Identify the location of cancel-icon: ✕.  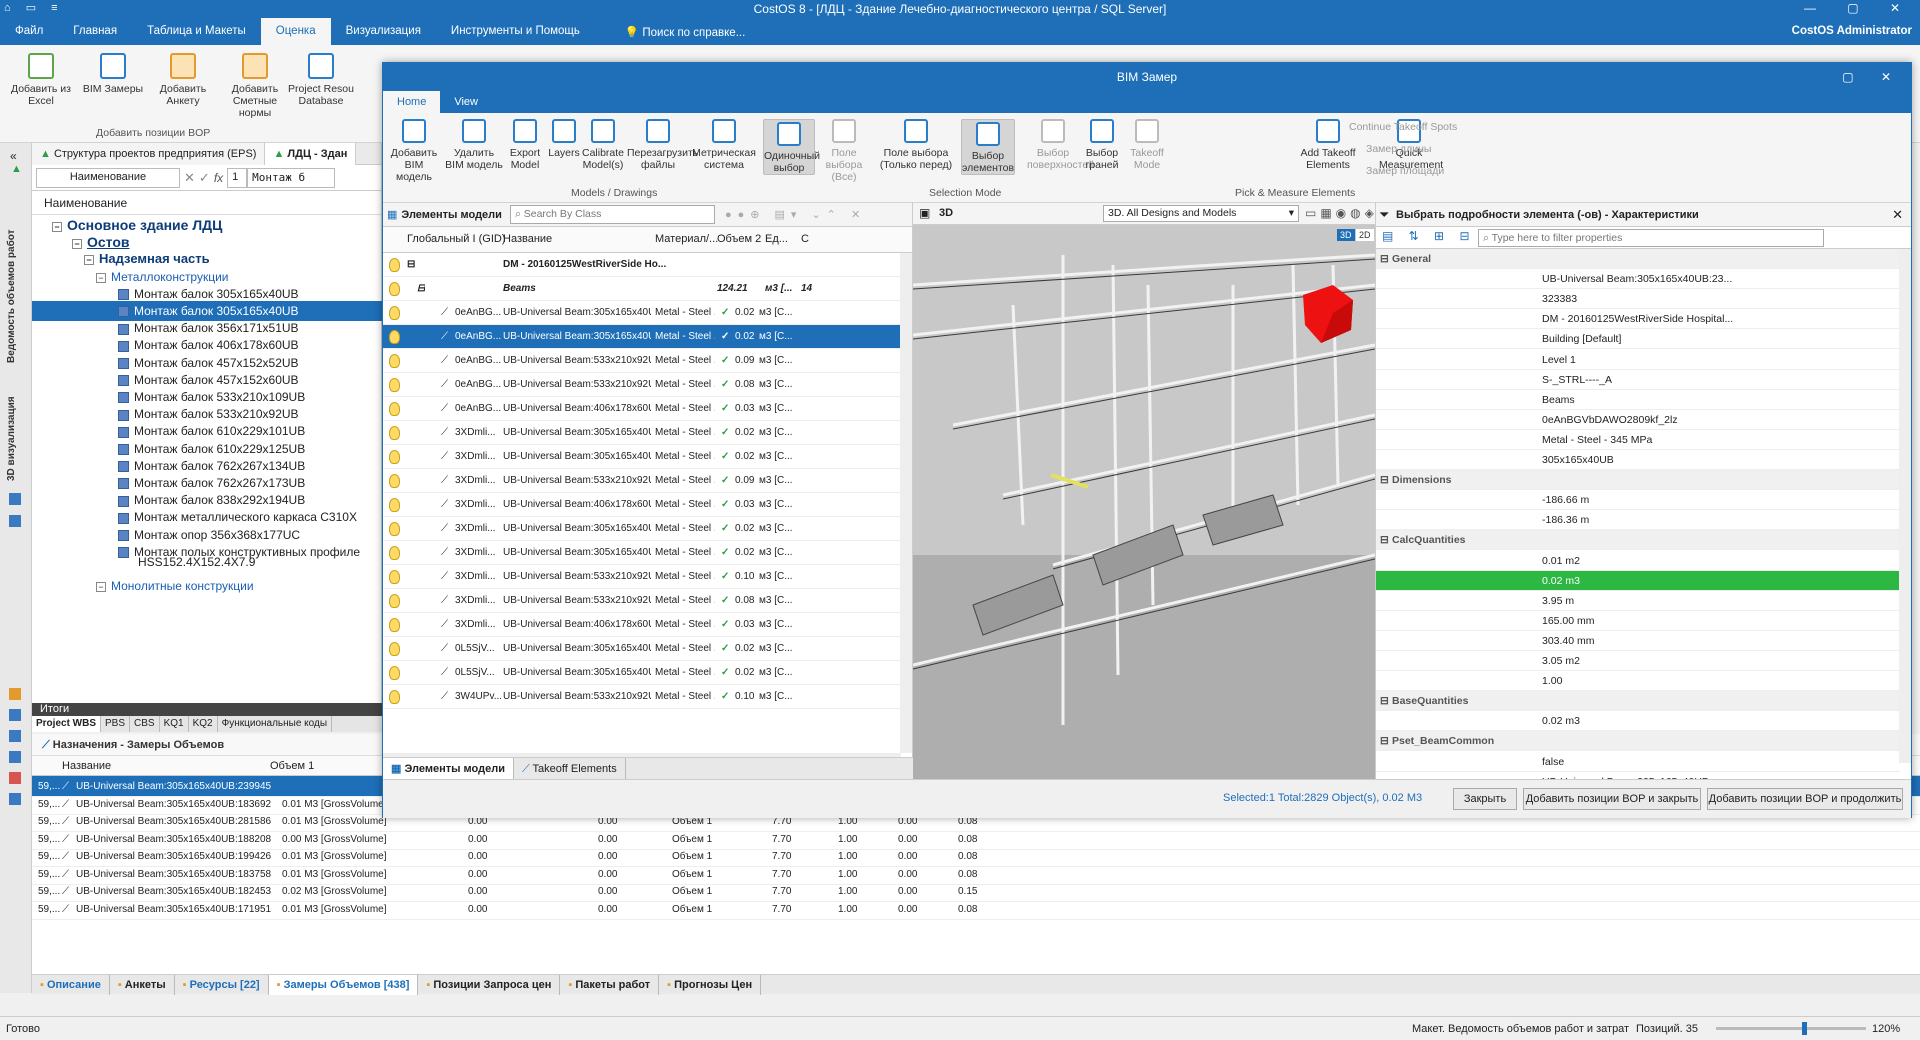
(189, 178).